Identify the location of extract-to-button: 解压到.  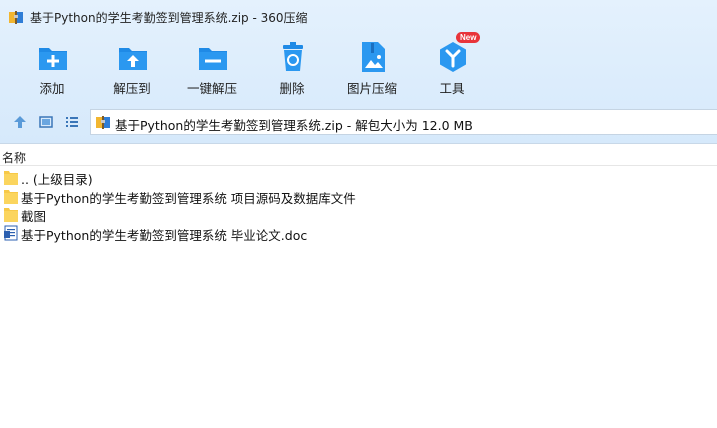
(132, 67).